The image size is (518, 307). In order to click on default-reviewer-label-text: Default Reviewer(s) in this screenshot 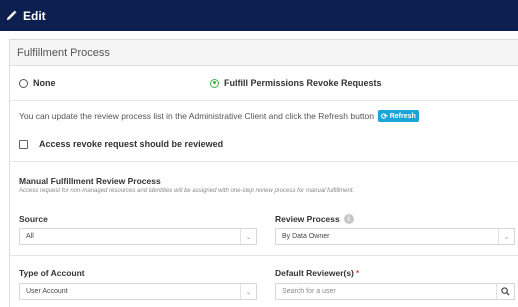, I will do `click(314, 273)`.